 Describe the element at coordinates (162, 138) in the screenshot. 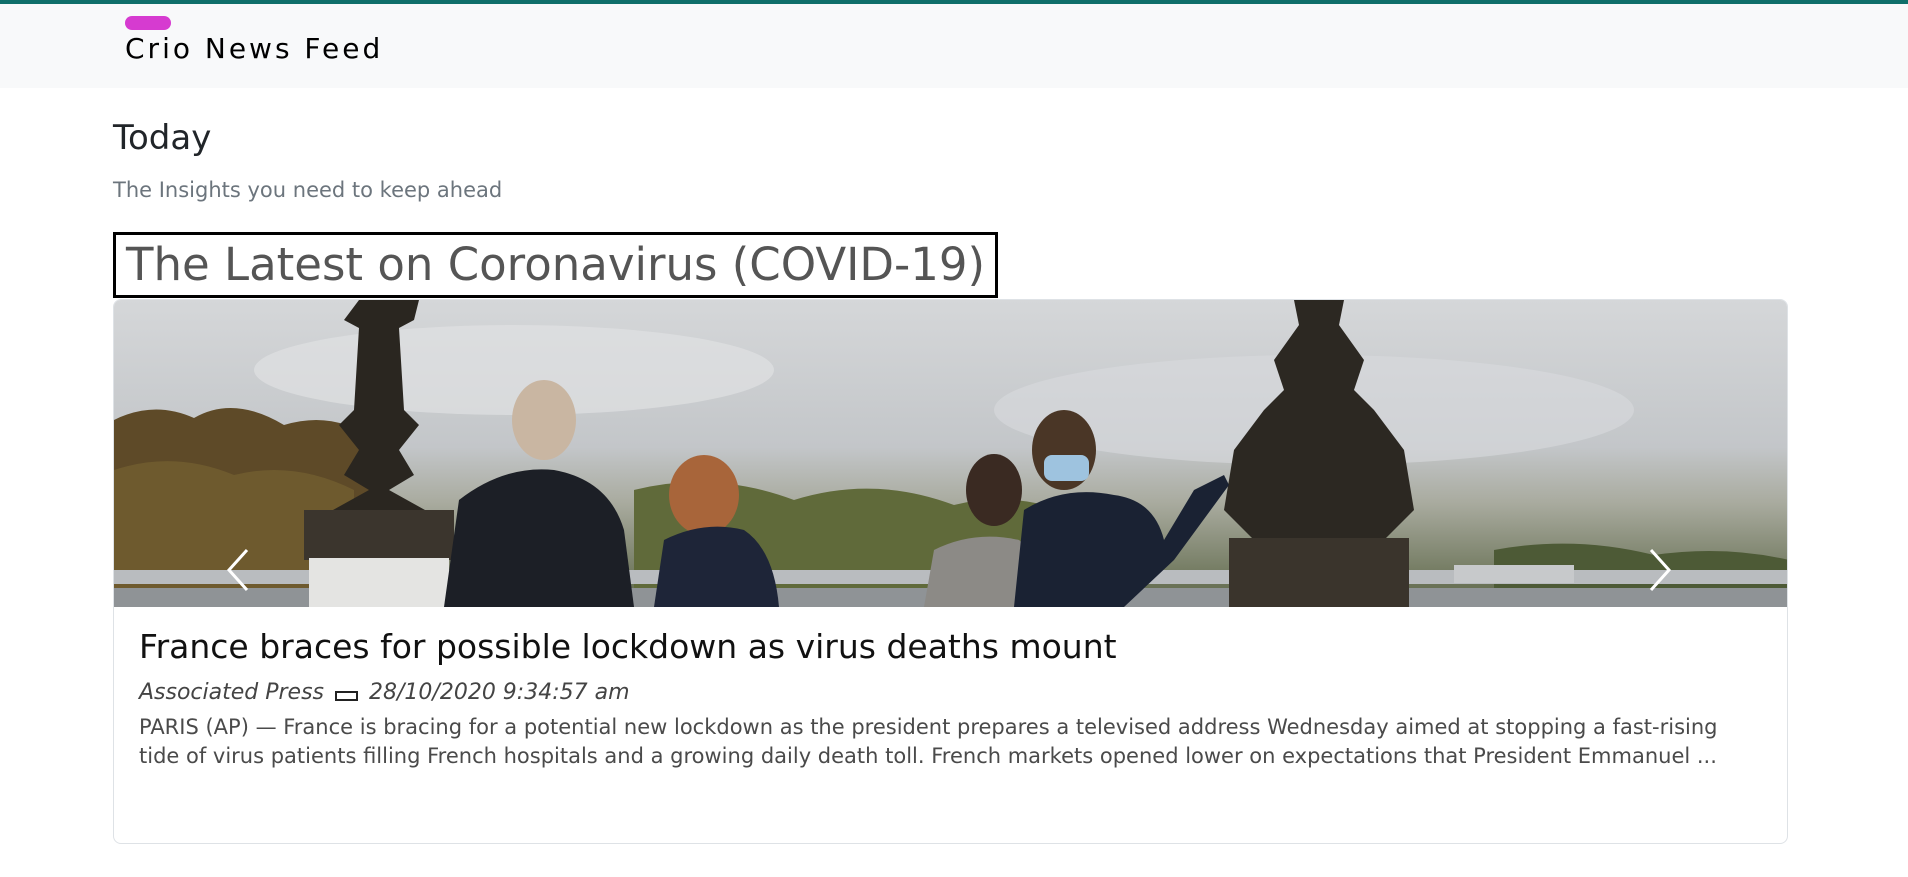

I see `page-title: Today` at that location.